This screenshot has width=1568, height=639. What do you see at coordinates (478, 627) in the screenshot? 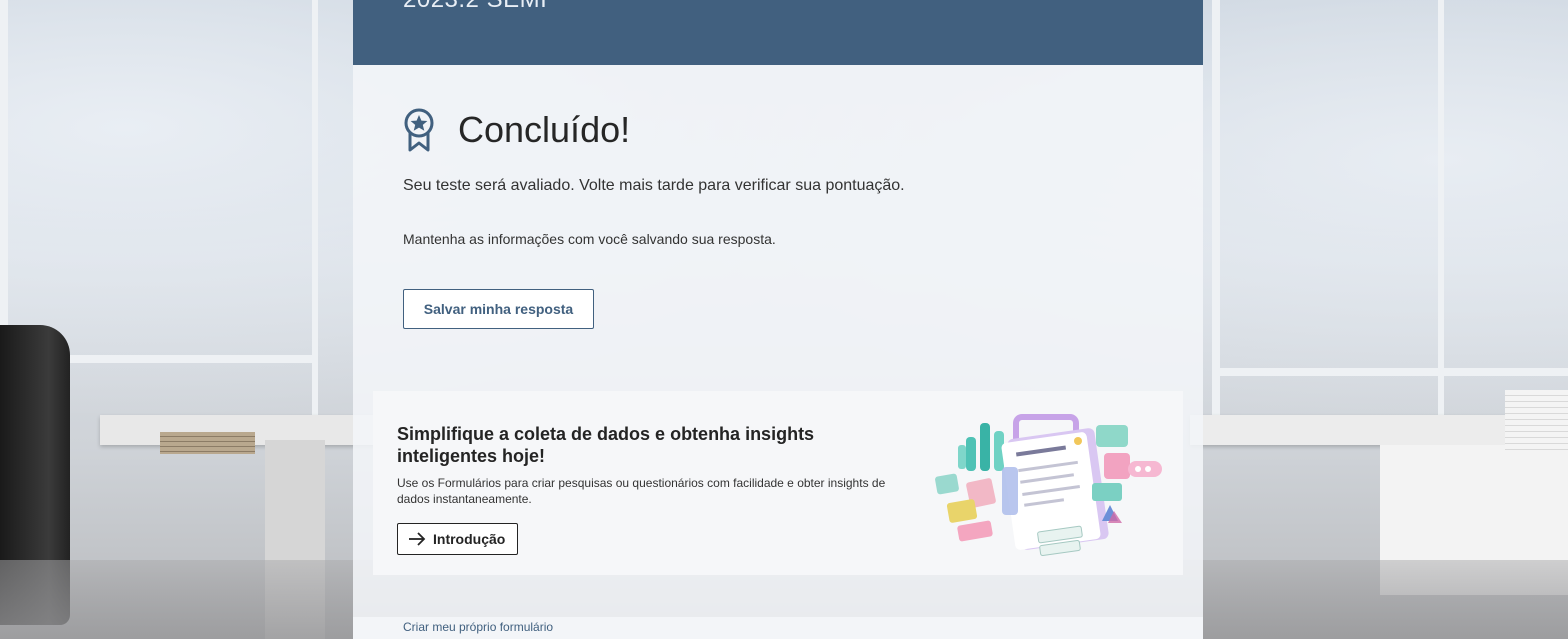
I see `create-form-link: Criar meu próprio formulário` at bounding box center [478, 627].